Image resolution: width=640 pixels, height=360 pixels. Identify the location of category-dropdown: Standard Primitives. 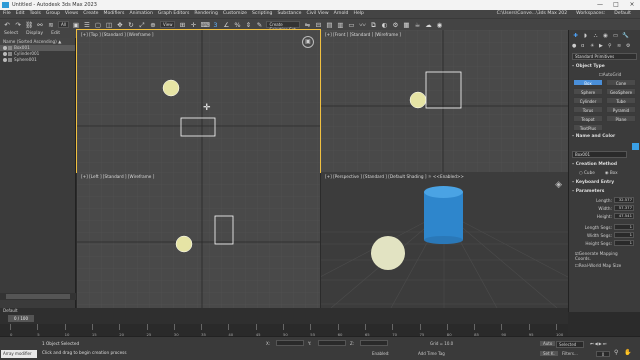
(604, 56).